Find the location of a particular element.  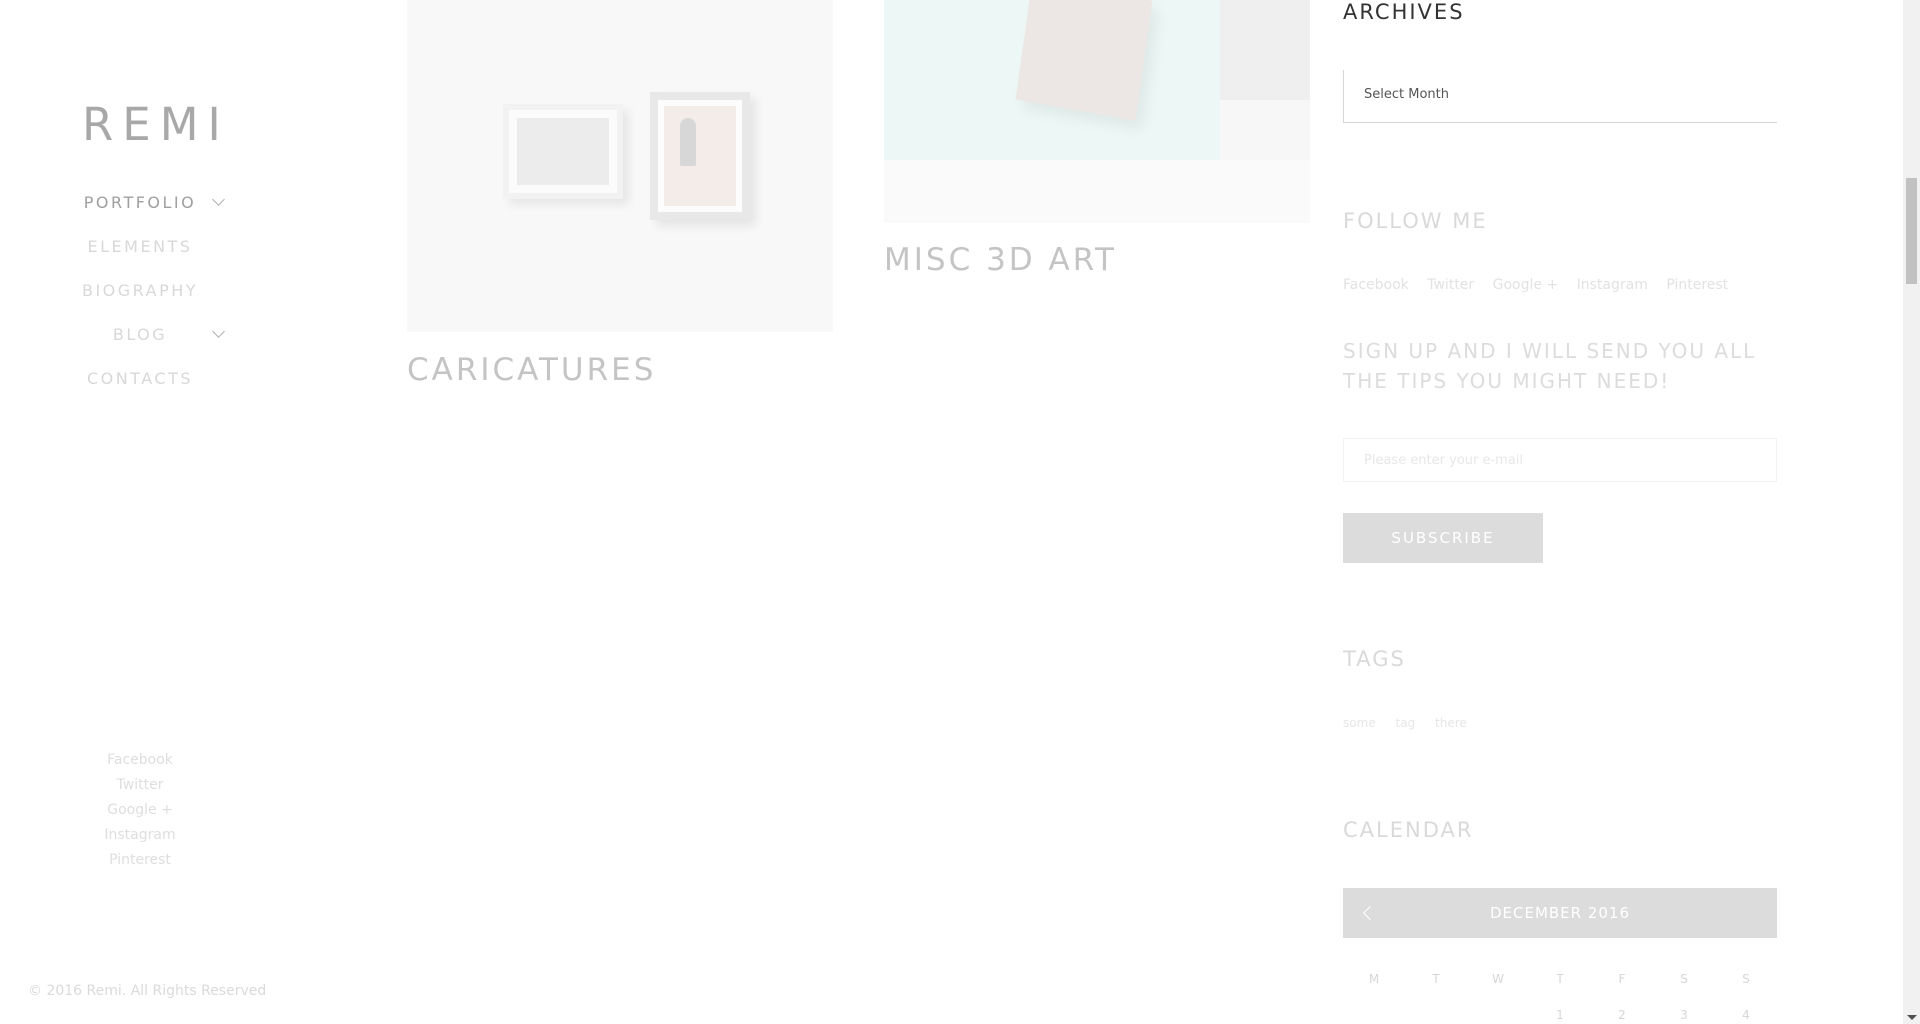

archives-month-select: Select Month is located at coordinates (1560, 96).